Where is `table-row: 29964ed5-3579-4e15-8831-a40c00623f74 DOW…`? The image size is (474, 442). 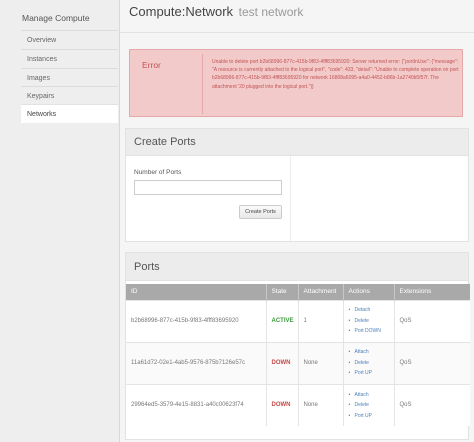 table-row: 29964ed5-3579-4e15-8831-a40c00623f74 DOW… is located at coordinates (298, 404).